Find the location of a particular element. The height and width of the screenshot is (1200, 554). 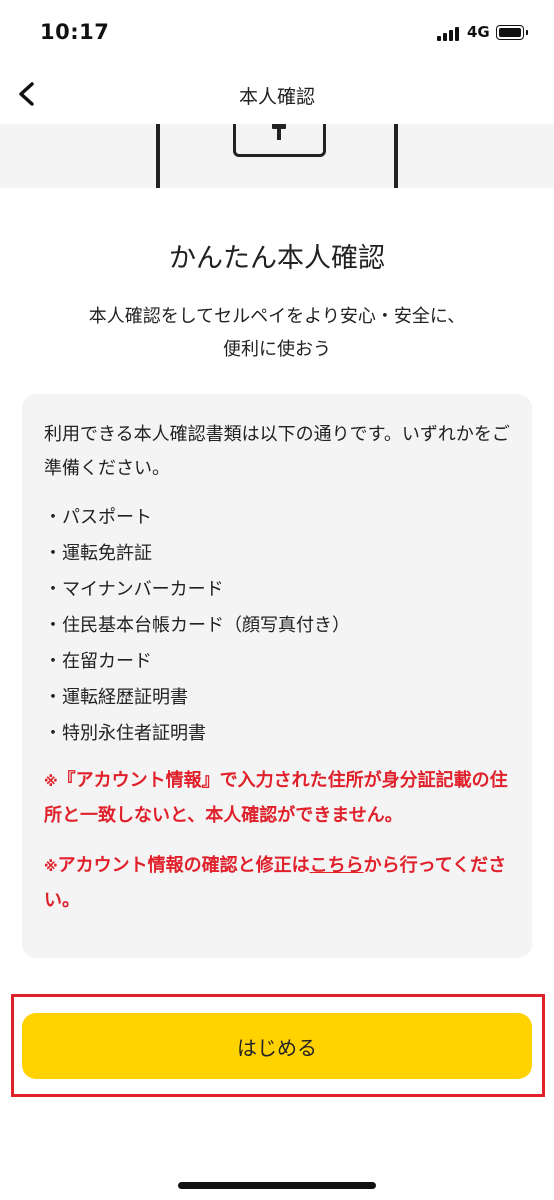

status-time: 10:17 is located at coordinates (75, 32).